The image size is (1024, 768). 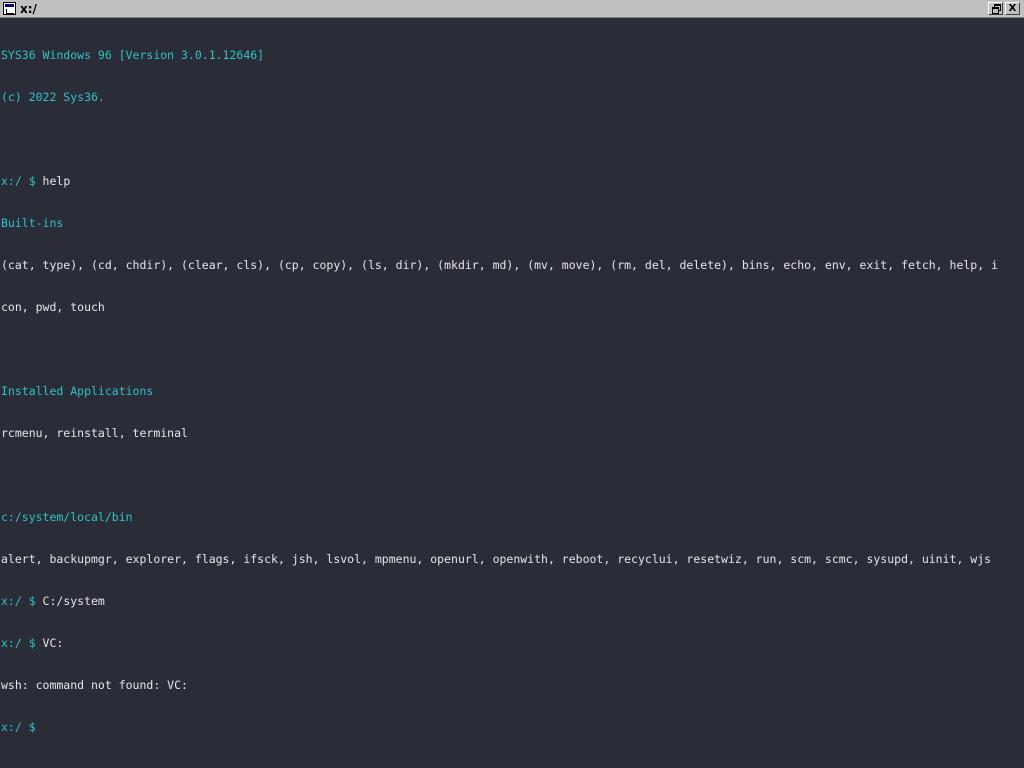 What do you see at coordinates (512, 727) in the screenshot?
I see `active-prompt-line: x:/ $` at bounding box center [512, 727].